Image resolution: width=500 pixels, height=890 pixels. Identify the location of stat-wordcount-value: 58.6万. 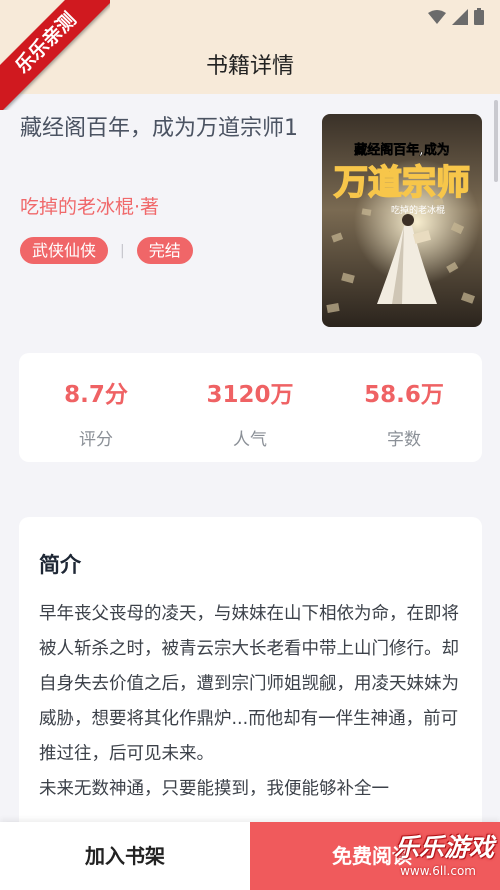
(404, 395).